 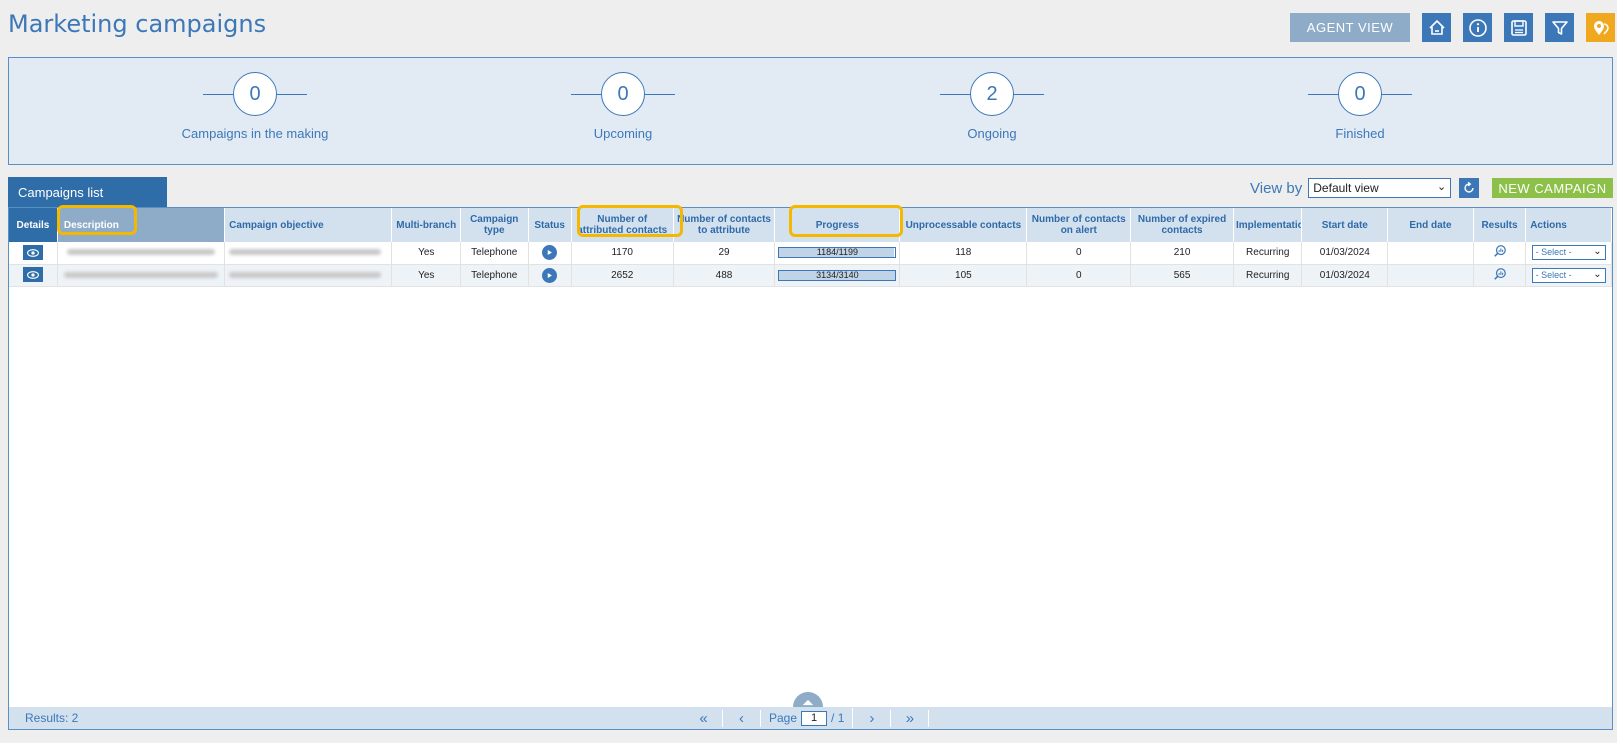 I want to click on new-campaign-button: NEW CAMPAIGN, so click(x=1552, y=188).